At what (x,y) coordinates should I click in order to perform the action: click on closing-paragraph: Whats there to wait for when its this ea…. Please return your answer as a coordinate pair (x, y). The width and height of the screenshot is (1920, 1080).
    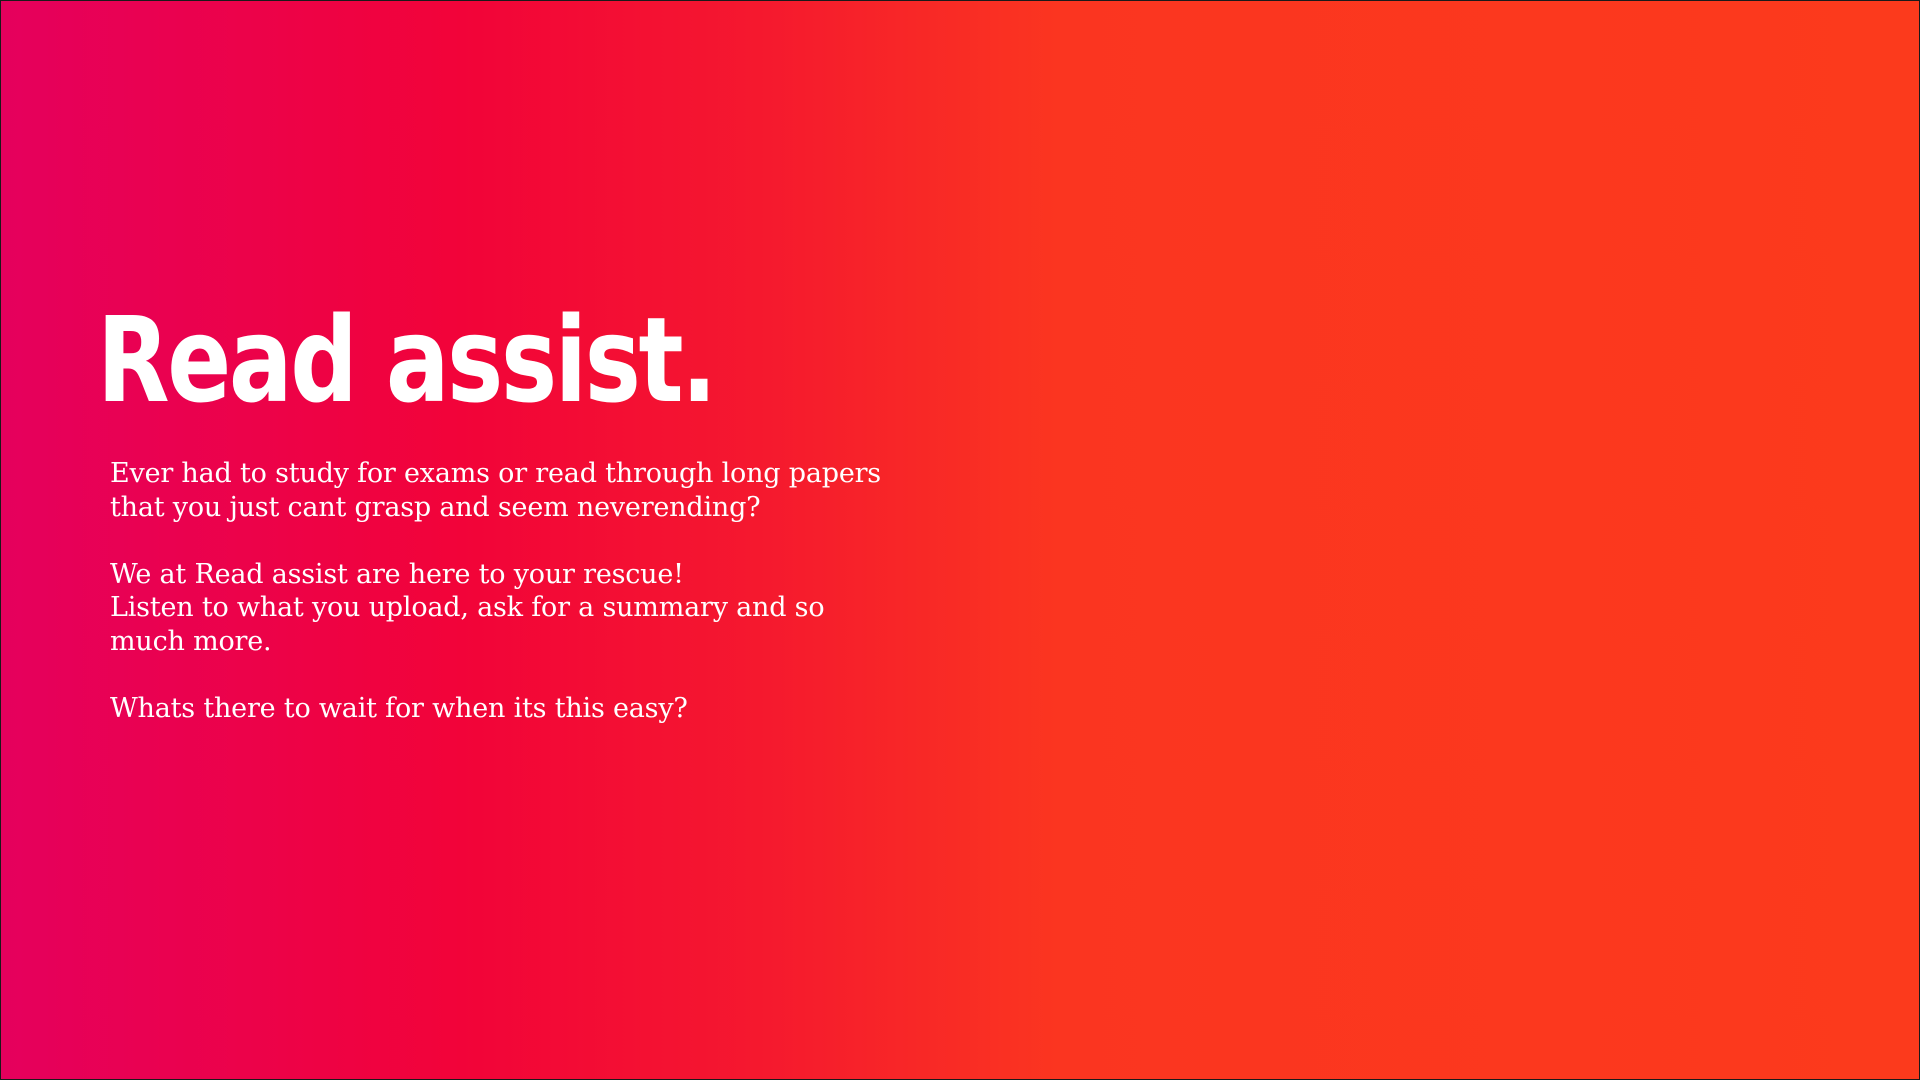
    Looking at the image, I should click on (520, 709).